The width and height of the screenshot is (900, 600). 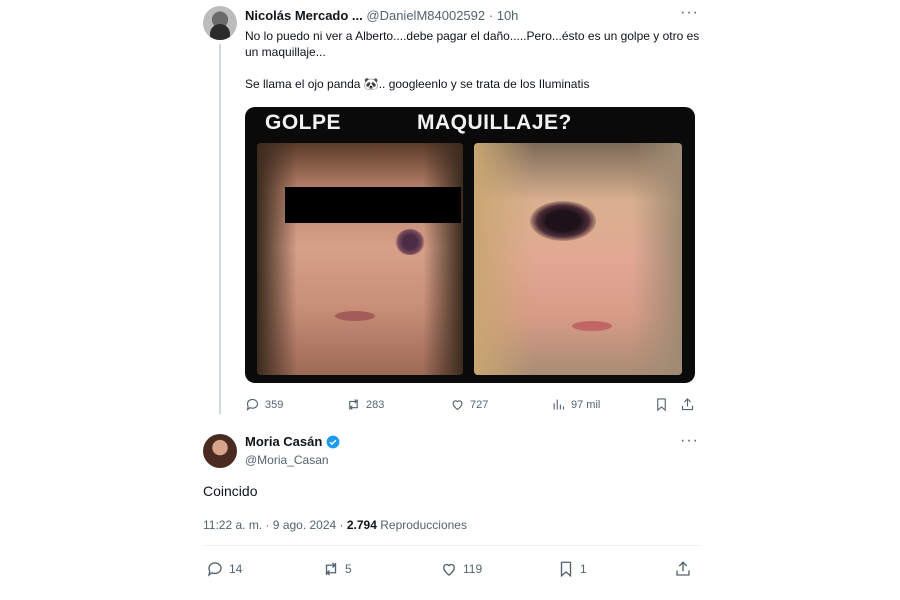 What do you see at coordinates (236, 569) in the screenshot?
I see `reply-count: 14` at bounding box center [236, 569].